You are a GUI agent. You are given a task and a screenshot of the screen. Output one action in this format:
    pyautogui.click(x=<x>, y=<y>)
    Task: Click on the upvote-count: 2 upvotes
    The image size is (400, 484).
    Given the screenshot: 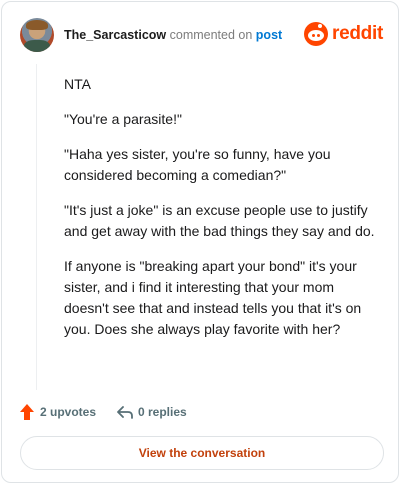 What is the action you would take?
    pyautogui.click(x=68, y=412)
    